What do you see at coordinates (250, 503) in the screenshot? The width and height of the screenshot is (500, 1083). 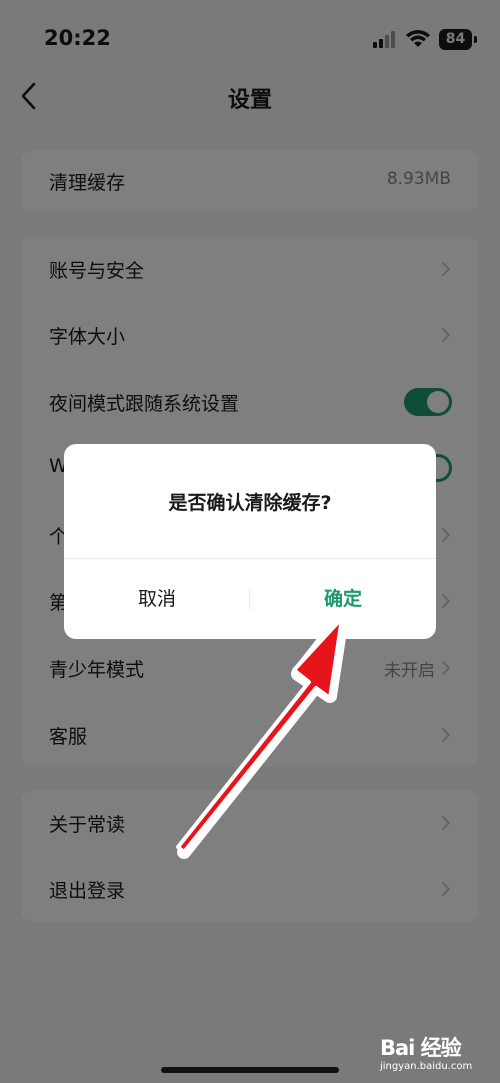 I see `dialog-message: 是否确认清除缓存?` at bounding box center [250, 503].